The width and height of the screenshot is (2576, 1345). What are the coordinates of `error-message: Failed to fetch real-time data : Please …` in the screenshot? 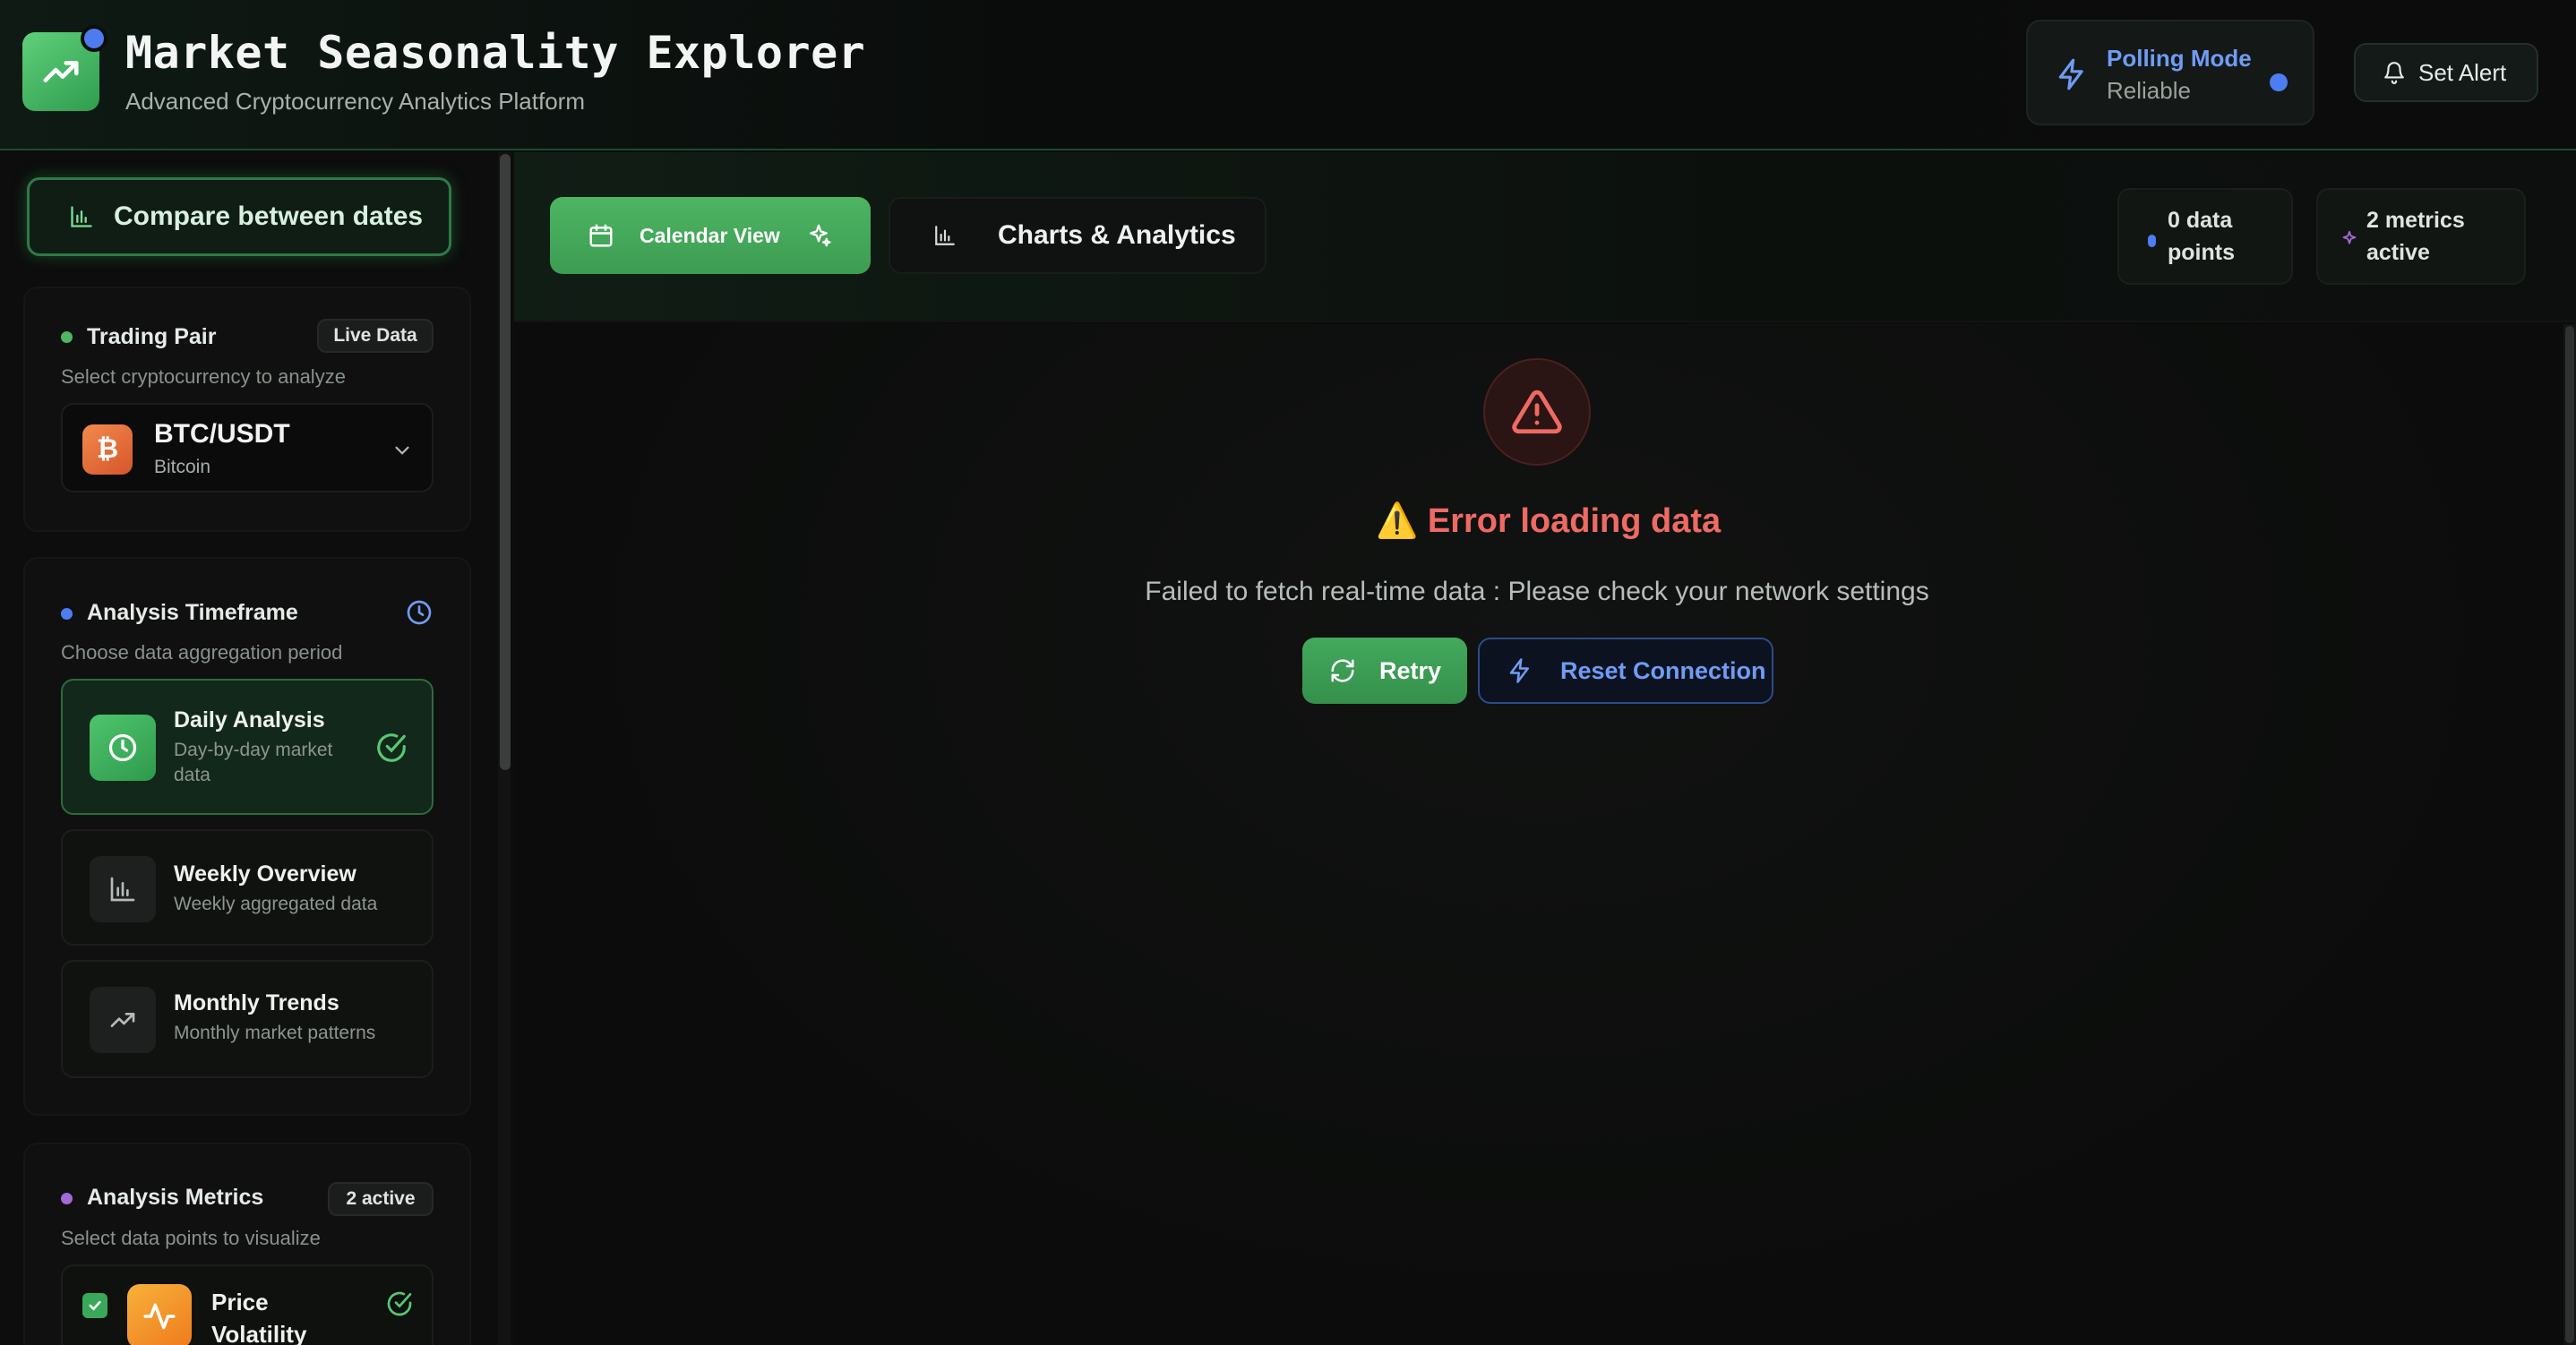 It's located at (1537, 591).